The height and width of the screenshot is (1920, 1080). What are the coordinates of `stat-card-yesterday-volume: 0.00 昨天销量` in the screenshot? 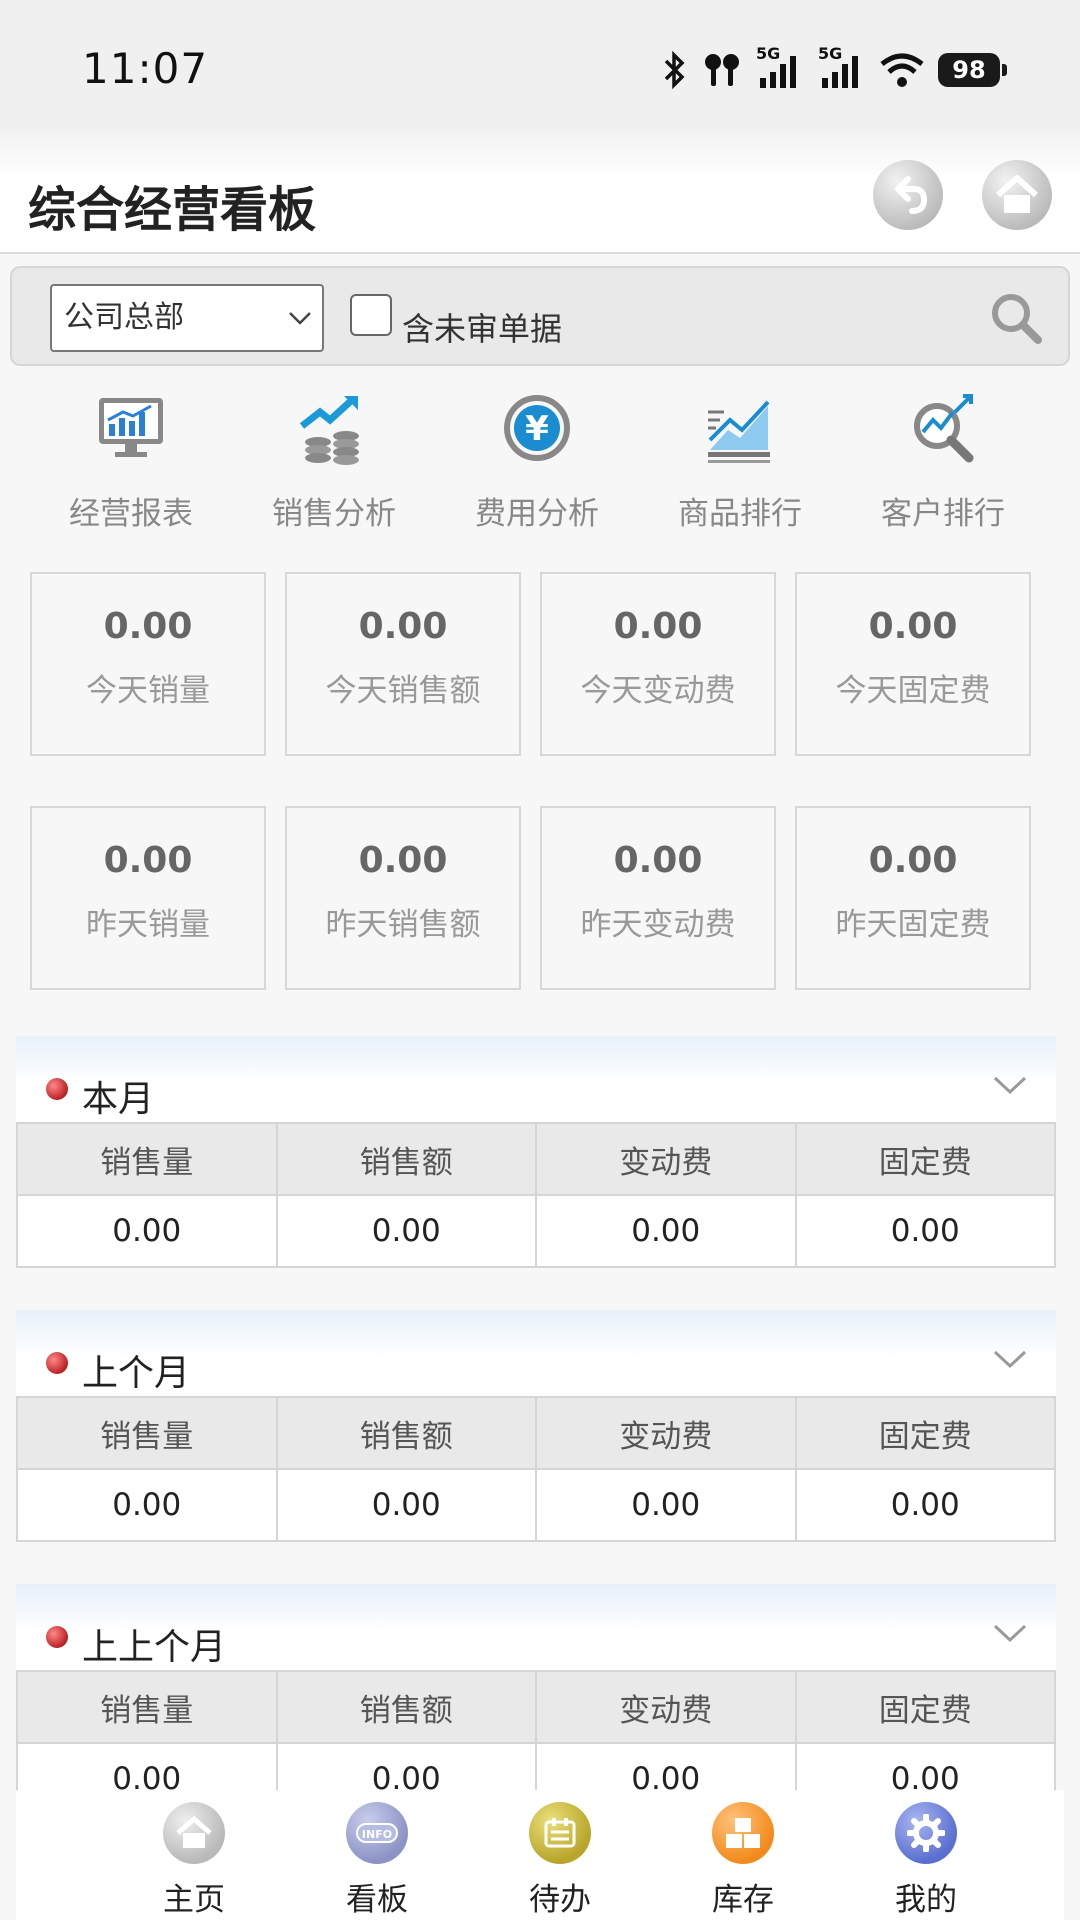 It's located at (148, 898).